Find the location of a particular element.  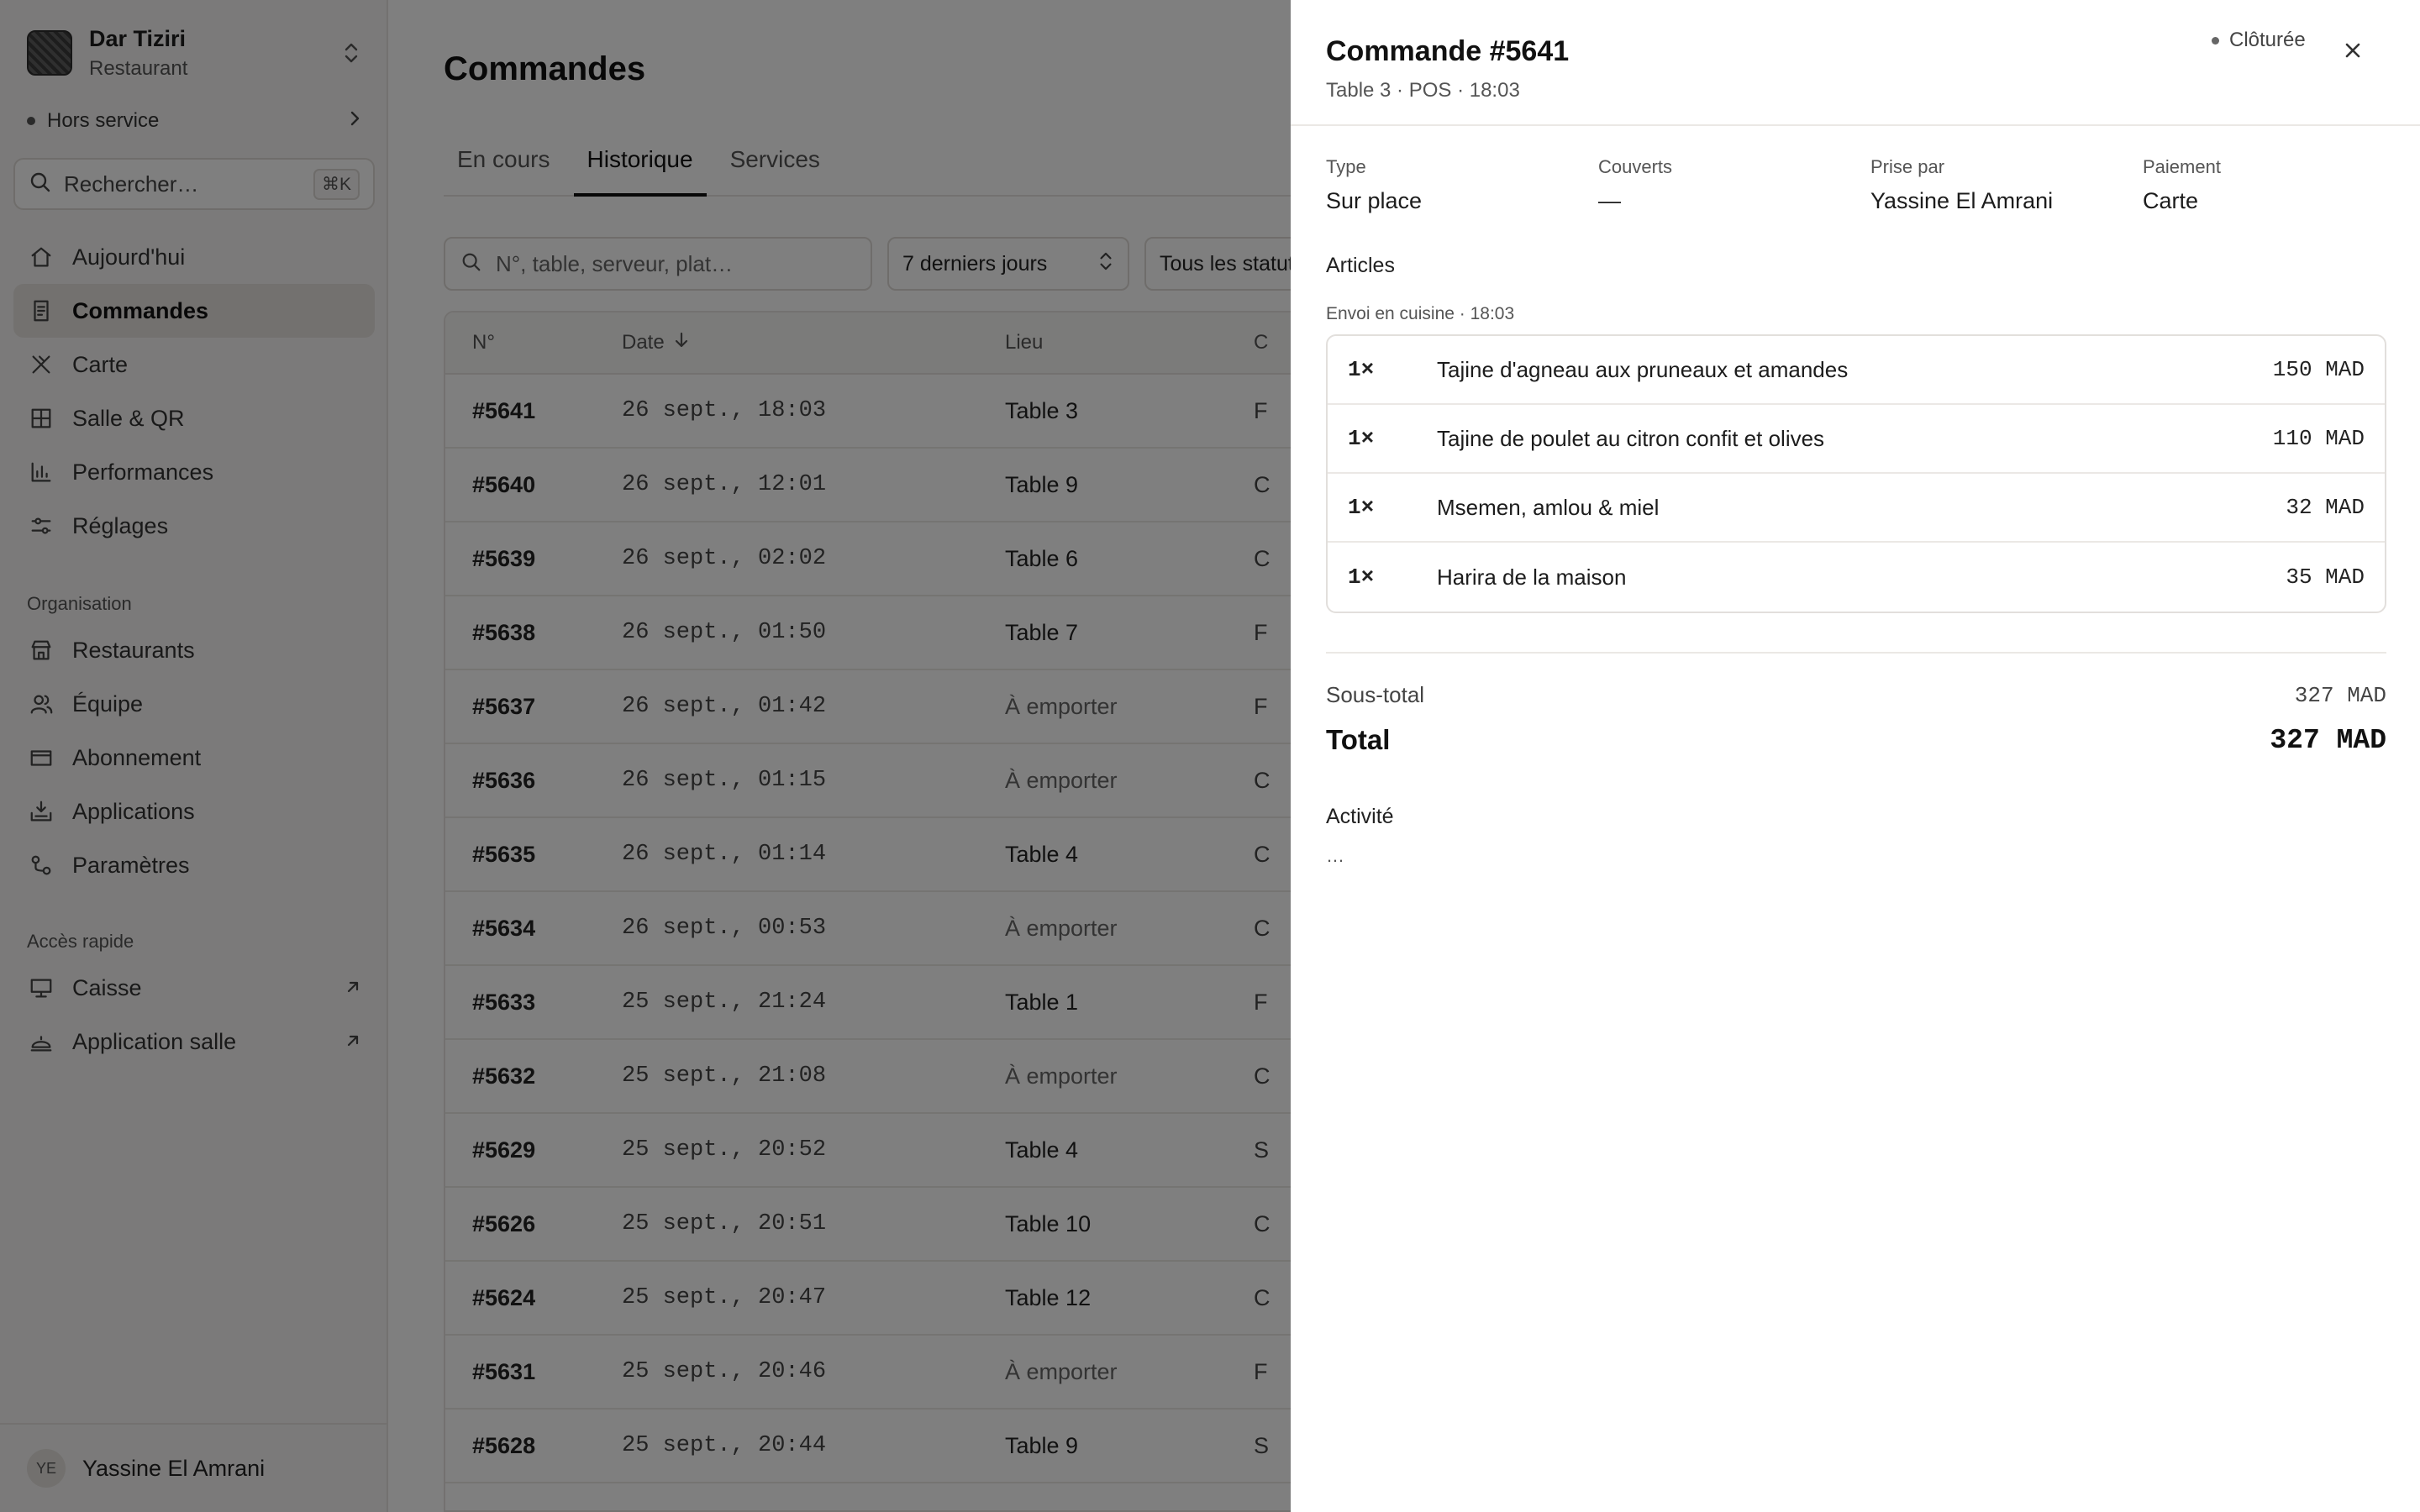

close-button is located at coordinates (2353, 52).